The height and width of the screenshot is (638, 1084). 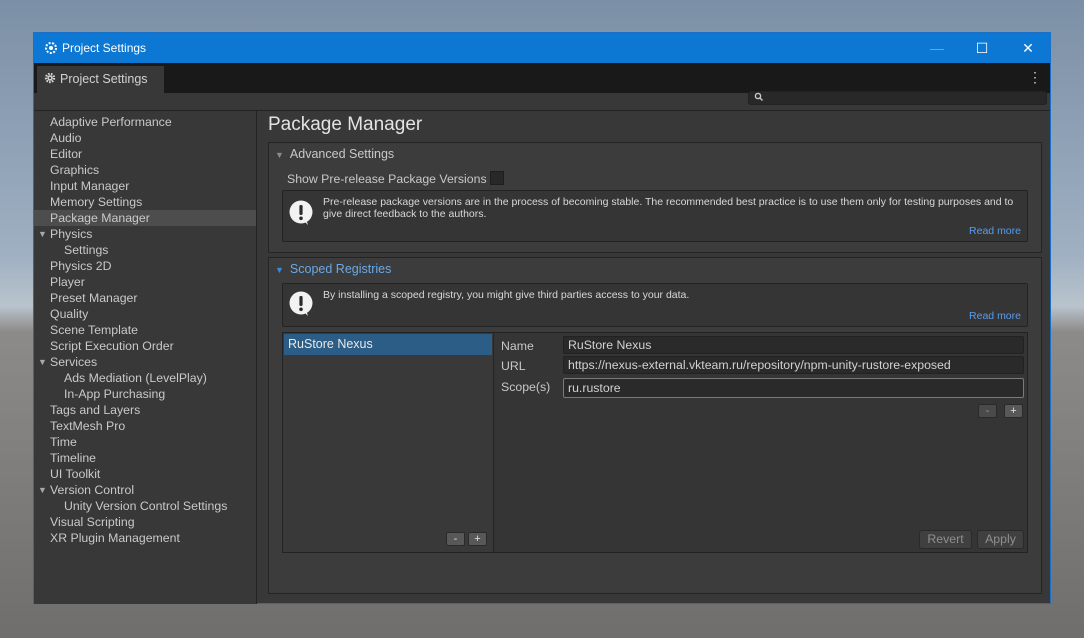 What do you see at coordinates (145, 250) in the screenshot?
I see `sidebar-item: Settings` at bounding box center [145, 250].